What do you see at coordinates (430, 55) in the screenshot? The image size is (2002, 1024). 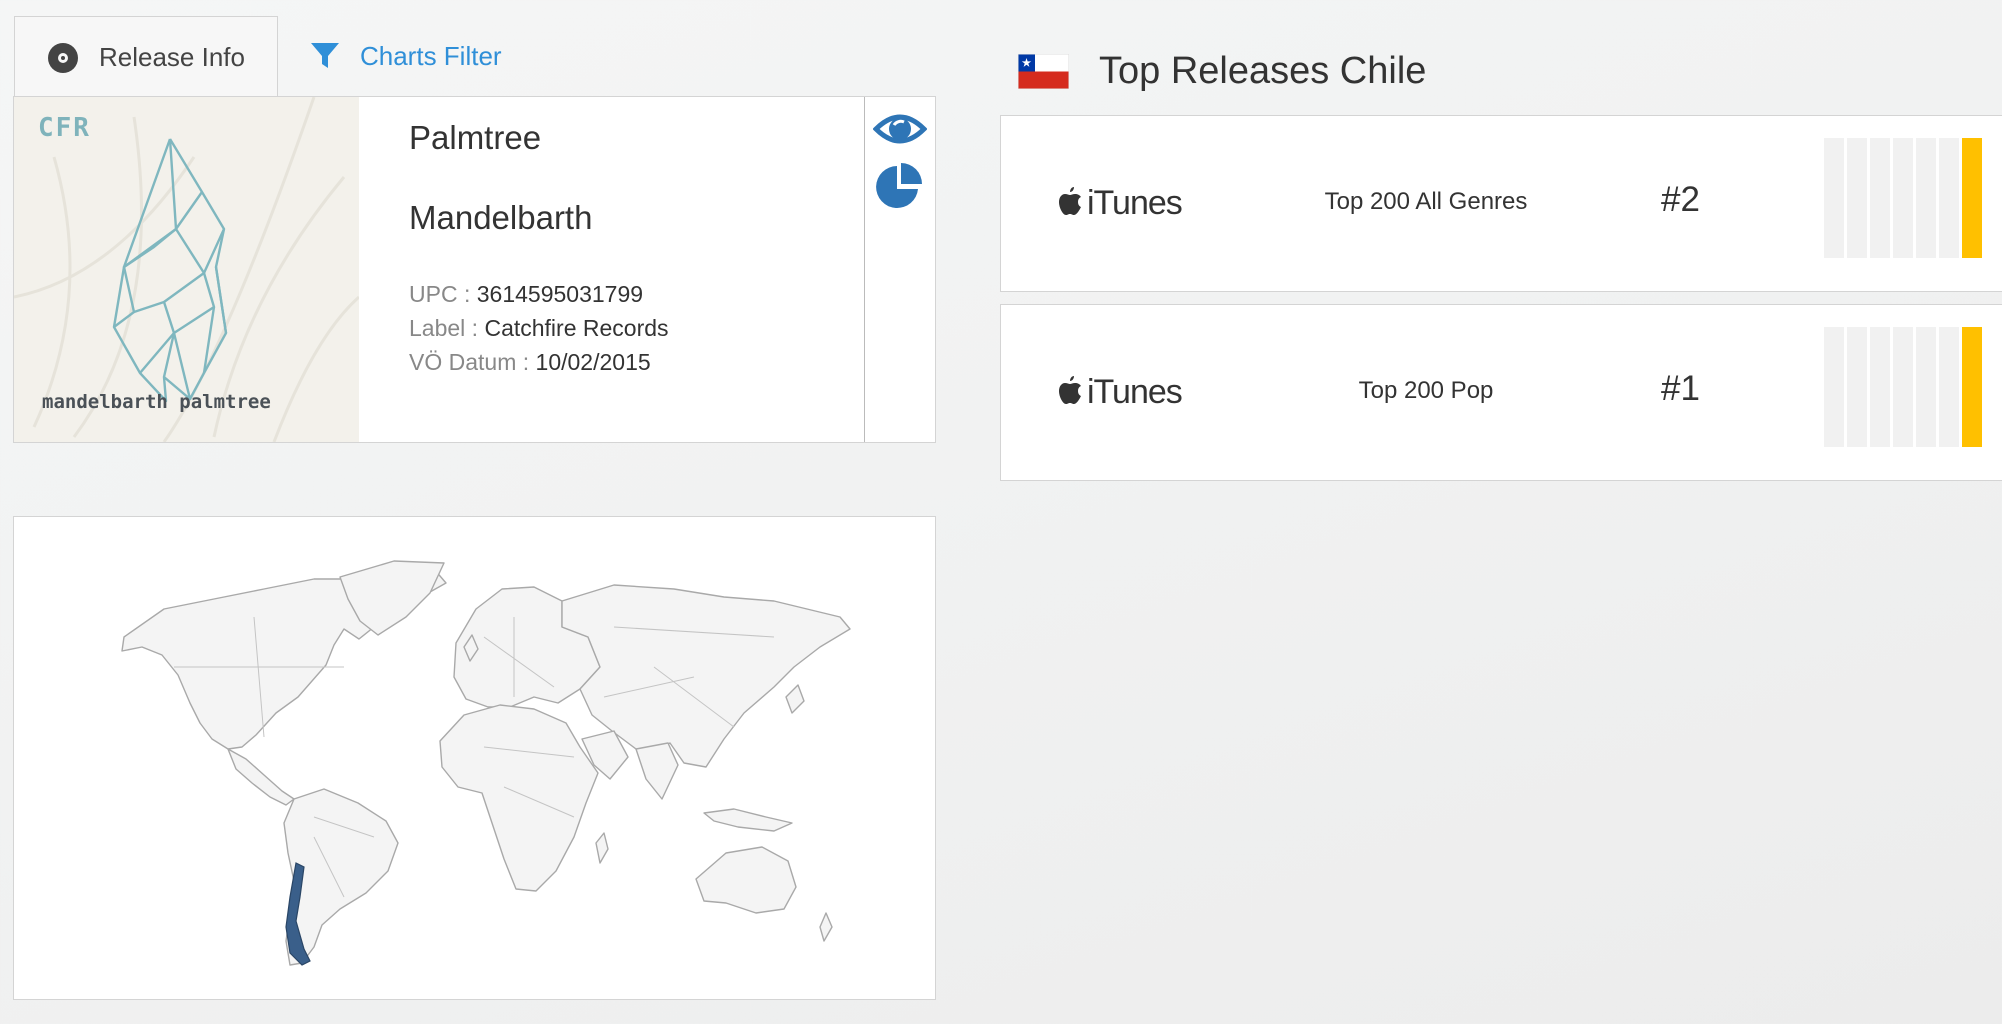 I see `tab-charts-filter-label: Charts Filter` at bounding box center [430, 55].